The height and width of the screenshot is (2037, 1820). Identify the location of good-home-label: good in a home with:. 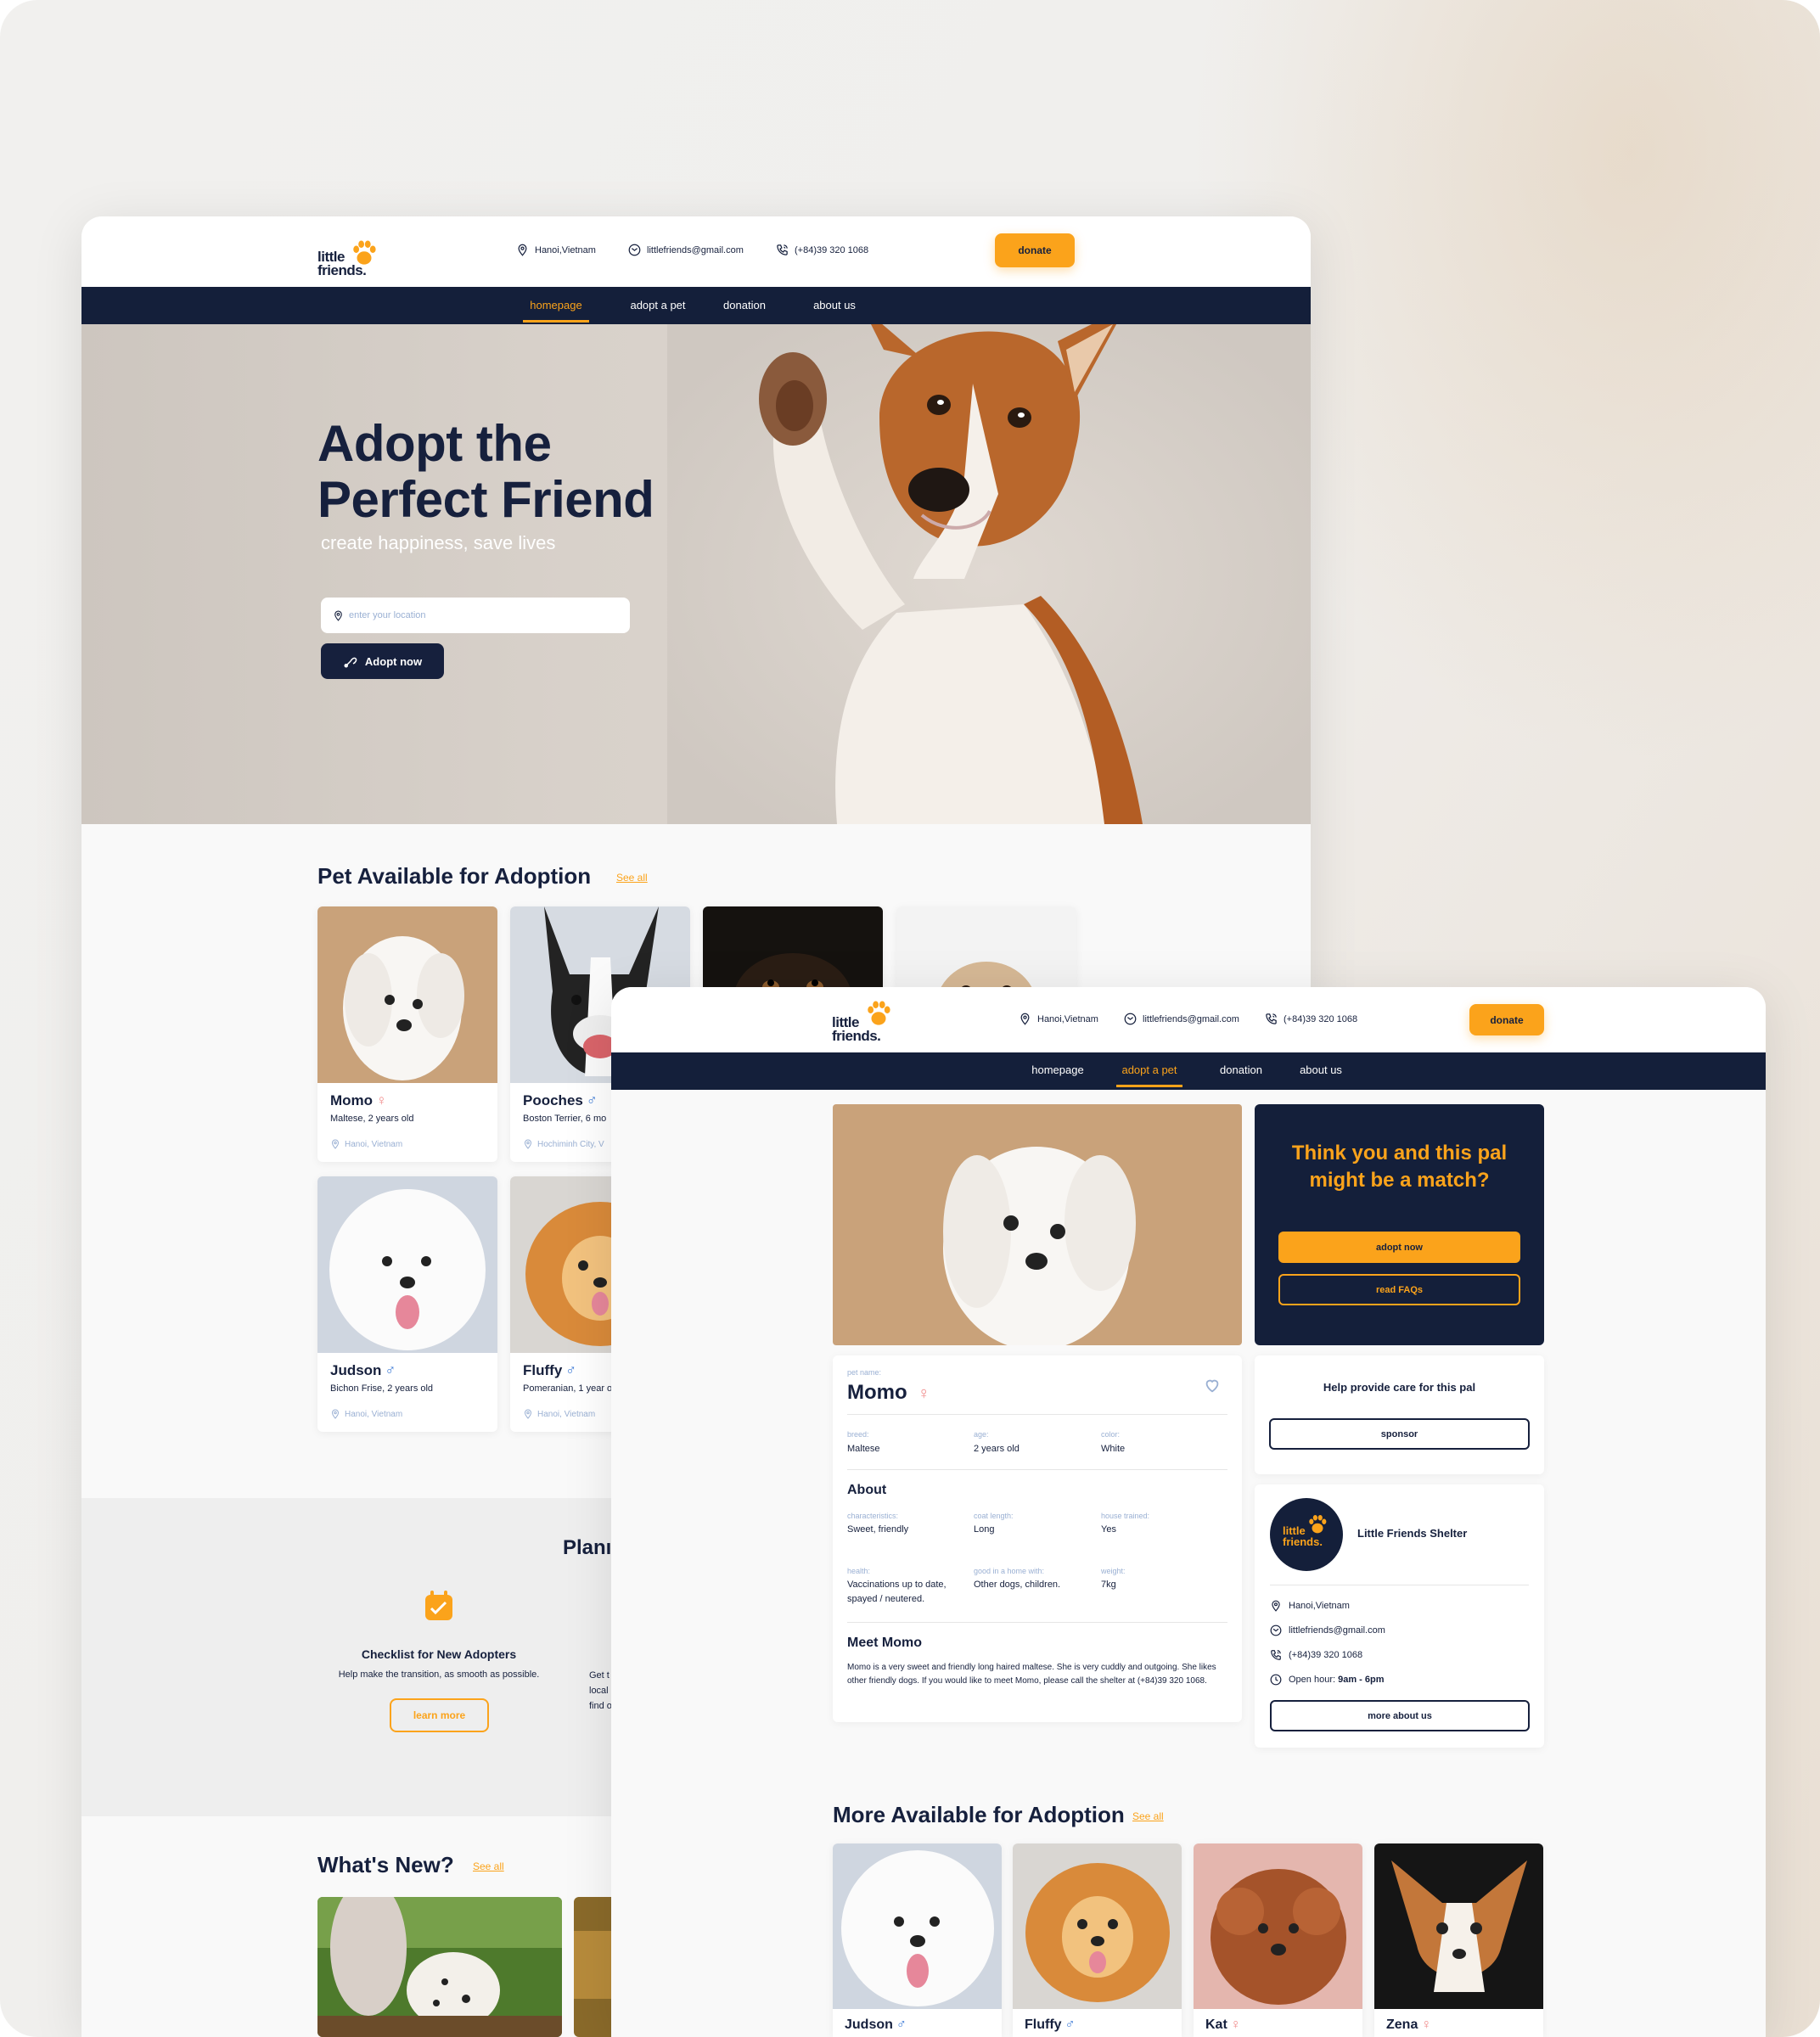
(1009, 1571).